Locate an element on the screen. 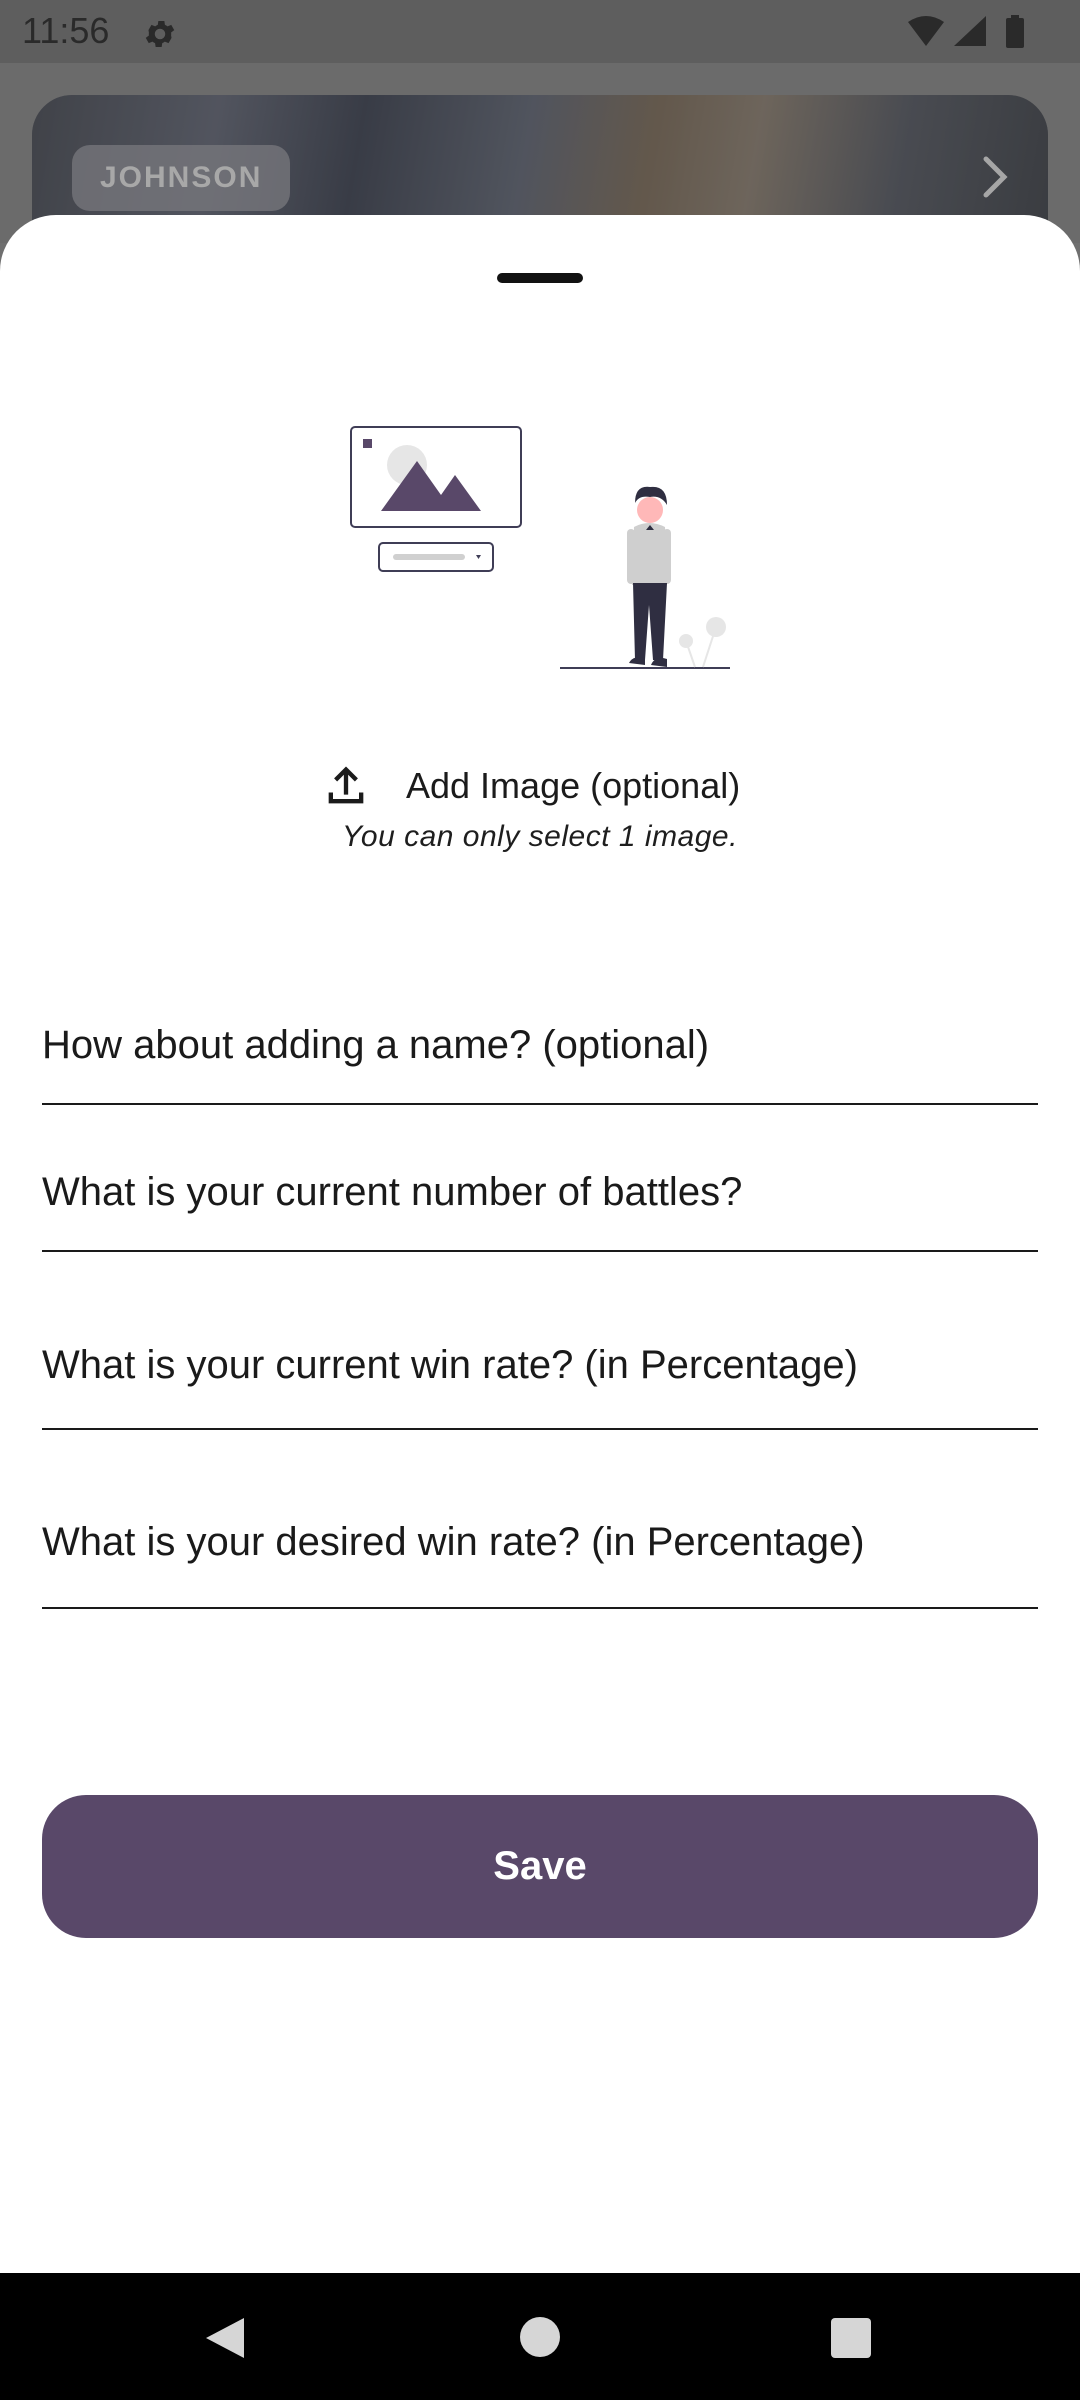 The width and height of the screenshot is (1080, 2400). upload-illustration is located at coordinates (540, 557).